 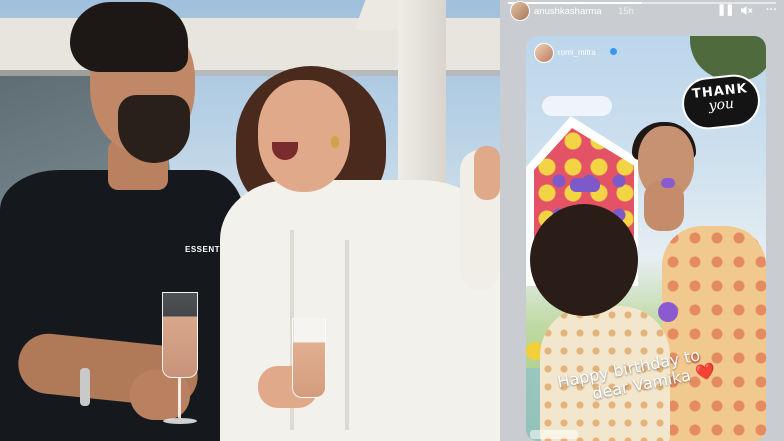 What do you see at coordinates (179, 398) in the screenshot?
I see `glass-stem` at bounding box center [179, 398].